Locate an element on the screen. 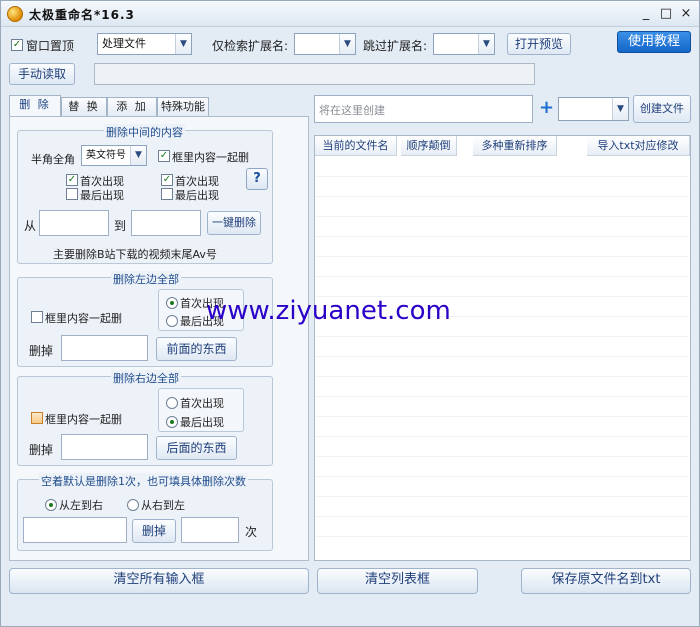 This screenshot has height=627, width=700. ltr-label: 从左到右 is located at coordinates (81, 505).